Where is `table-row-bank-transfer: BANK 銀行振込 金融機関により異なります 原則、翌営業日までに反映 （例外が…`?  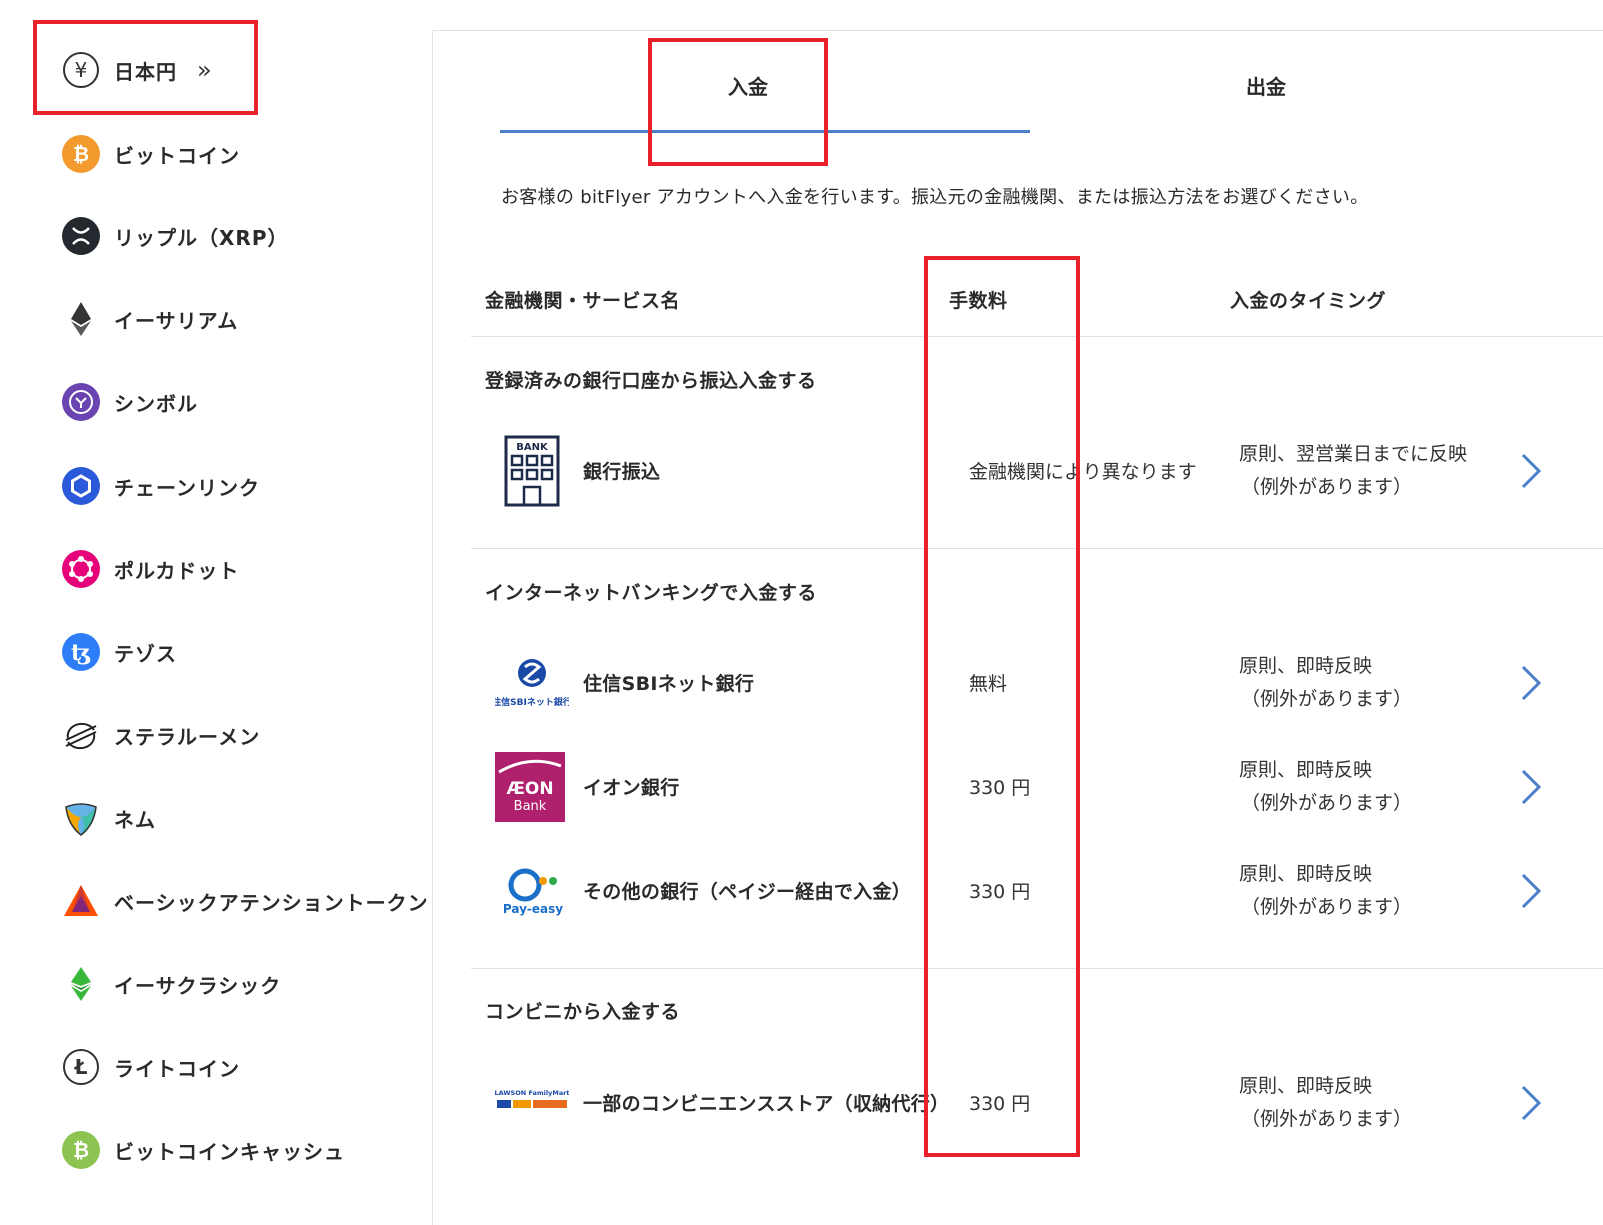 table-row-bank-transfer: BANK 銀行振込 金融機関により異なります 原則、翌営業日までに反映 （例外が… is located at coordinates (1037, 471).